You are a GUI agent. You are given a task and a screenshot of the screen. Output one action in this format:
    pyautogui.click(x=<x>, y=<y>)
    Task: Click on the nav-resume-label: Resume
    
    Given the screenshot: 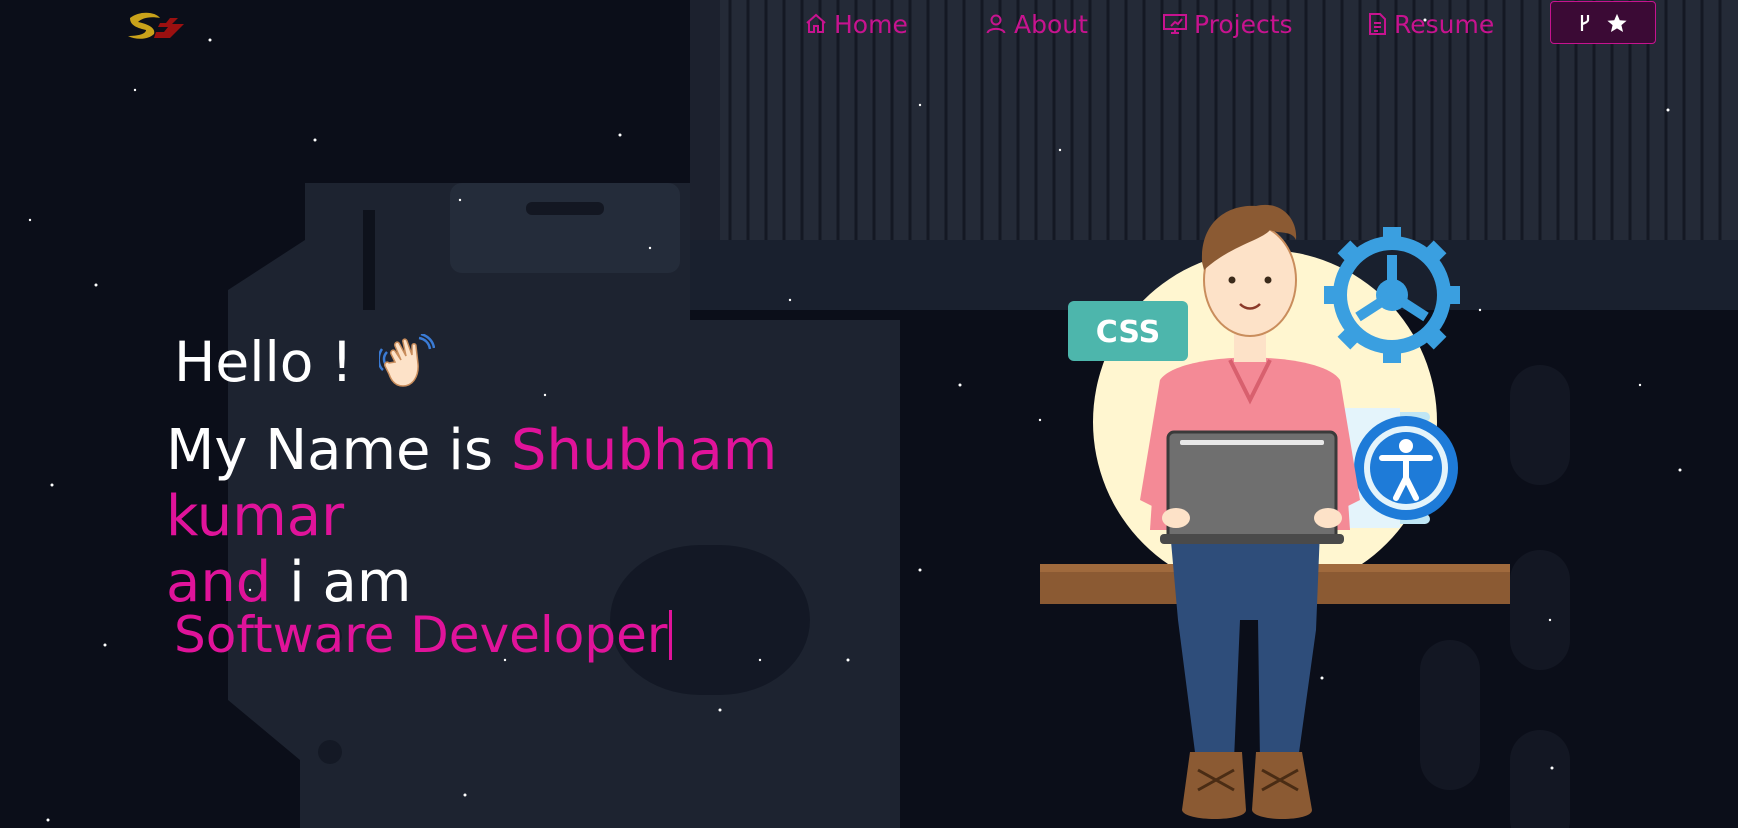 What is the action you would take?
    pyautogui.click(x=1444, y=24)
    